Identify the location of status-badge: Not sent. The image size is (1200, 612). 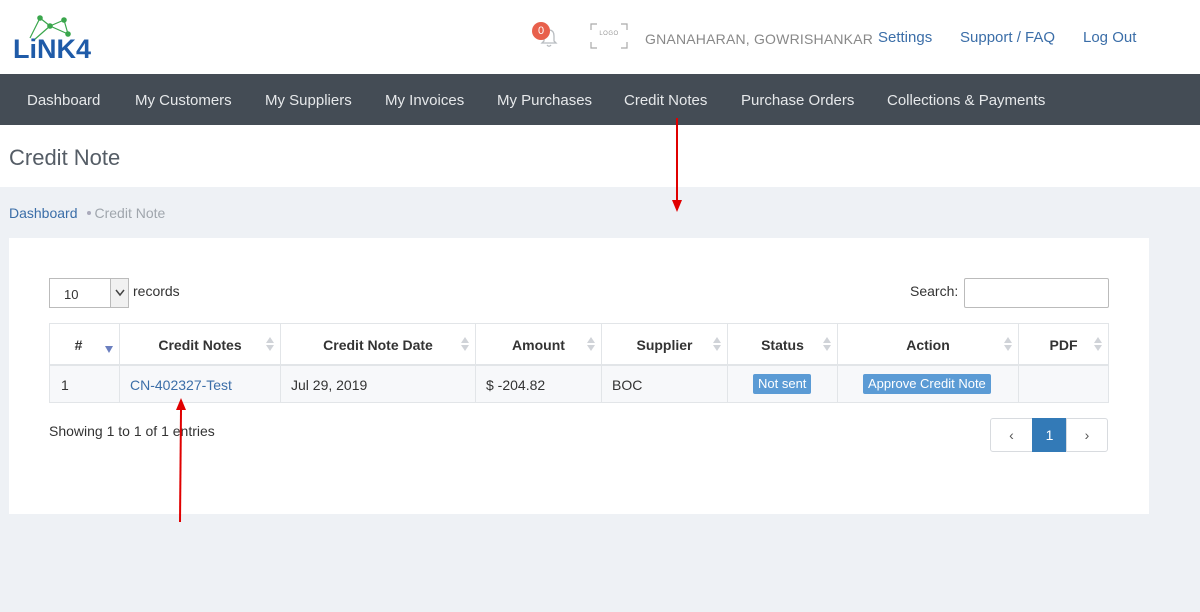
(782, 384).